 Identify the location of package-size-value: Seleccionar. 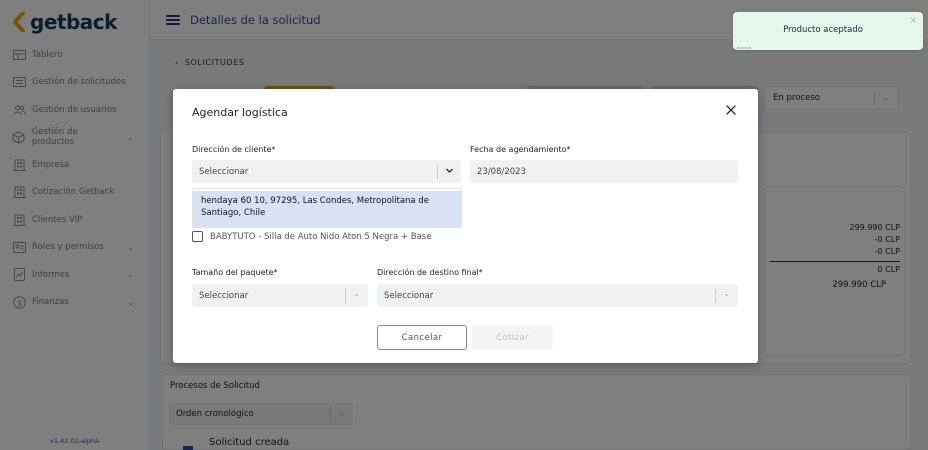
(224, 295).